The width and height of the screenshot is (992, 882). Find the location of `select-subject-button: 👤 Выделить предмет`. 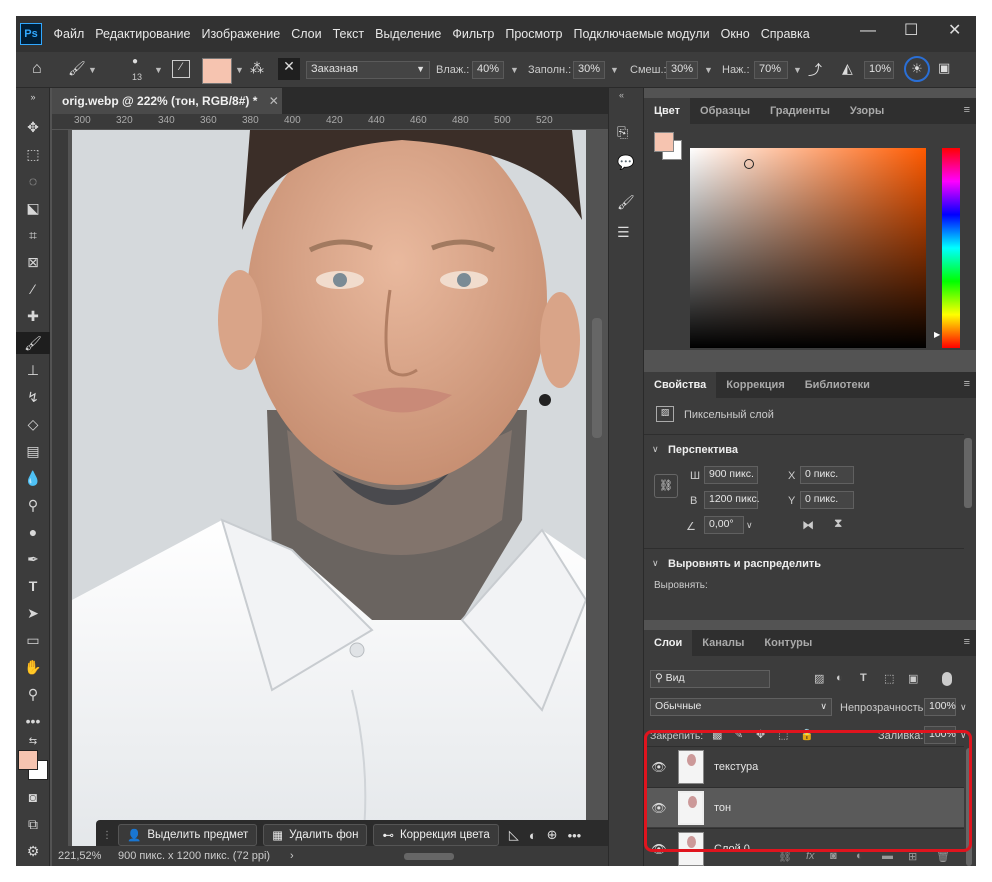

select-subject-button: 👤 Выделить предмет is located at coordinates (188, 835).